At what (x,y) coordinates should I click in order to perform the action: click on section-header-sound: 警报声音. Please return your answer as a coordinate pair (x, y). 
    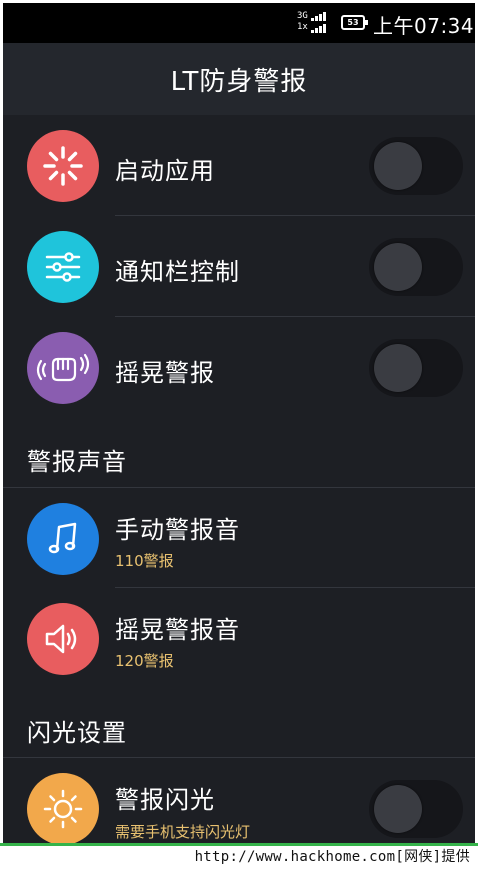
    Looking at the image, I should click on (77, 462).